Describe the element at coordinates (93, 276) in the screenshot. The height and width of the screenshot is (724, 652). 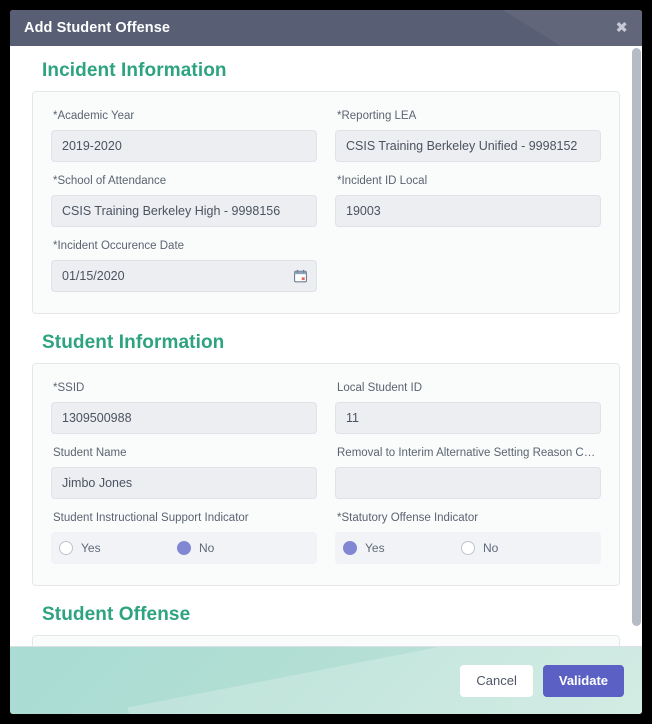
I see `field-value: 01/15/2020` at that location.